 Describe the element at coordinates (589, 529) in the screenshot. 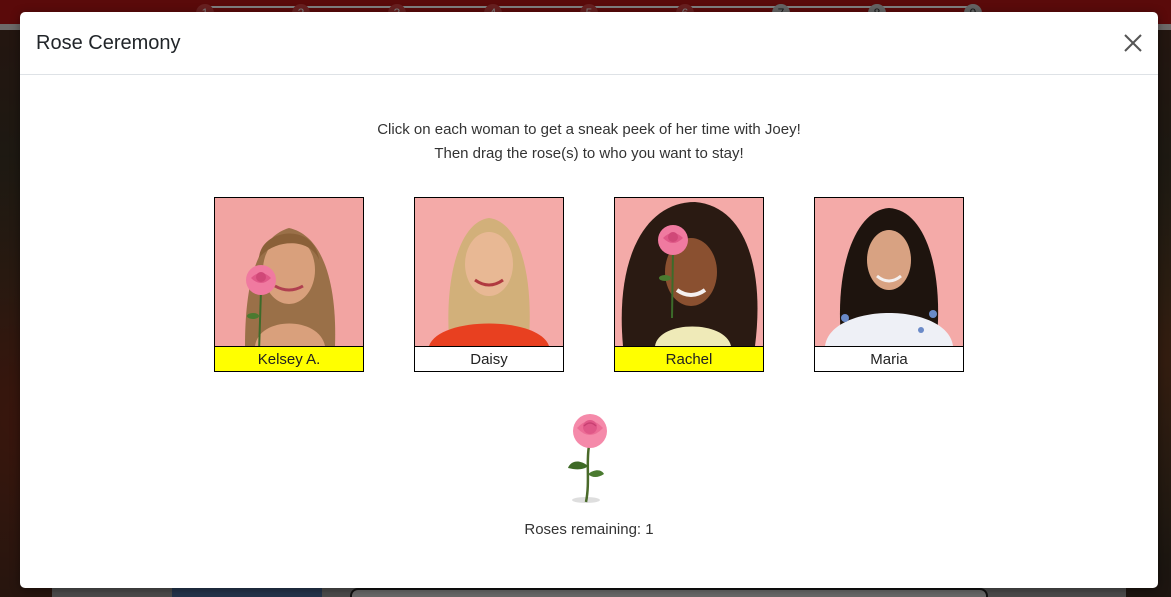

I see `roses-remaining: Roses remaining: 1` at that location.